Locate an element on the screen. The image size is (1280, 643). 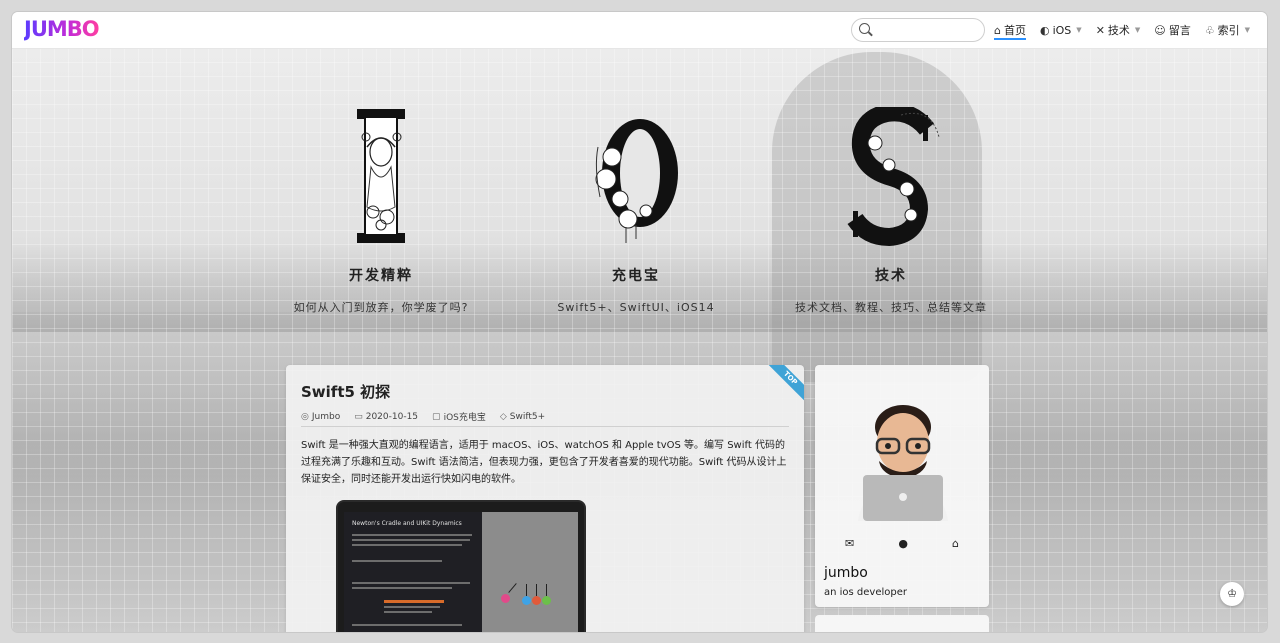
nav-home: ⌂ 首页 is located at coordinates (1010, 30).